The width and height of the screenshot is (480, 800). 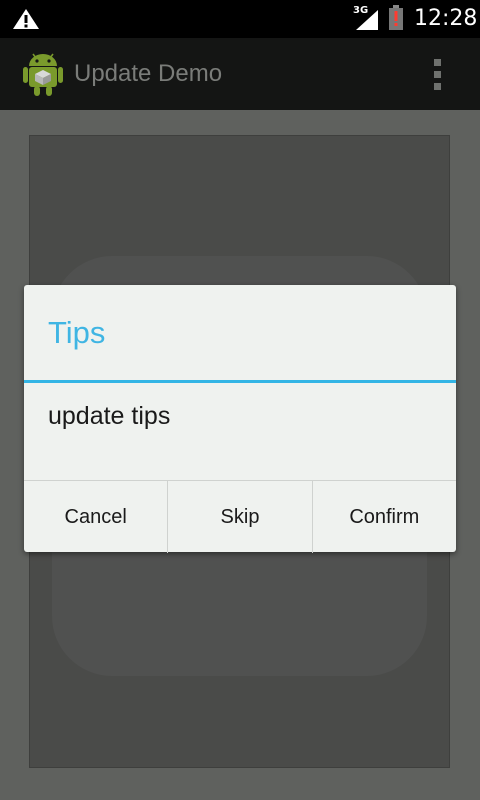 What do you see at coordinates (77, 332) in the screenshot?
I see `dialog-title: Tips` at bounding box center [77, 332].